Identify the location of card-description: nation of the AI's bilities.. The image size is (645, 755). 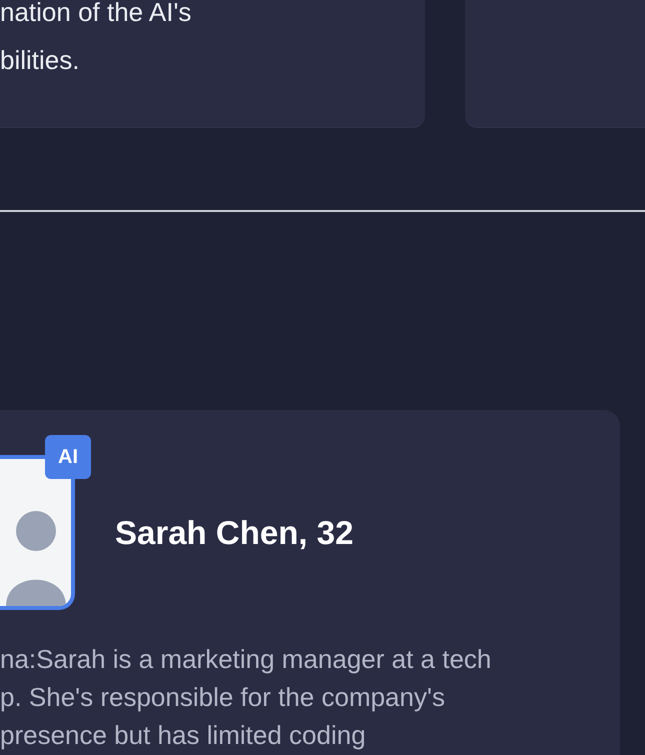
(96, 38).